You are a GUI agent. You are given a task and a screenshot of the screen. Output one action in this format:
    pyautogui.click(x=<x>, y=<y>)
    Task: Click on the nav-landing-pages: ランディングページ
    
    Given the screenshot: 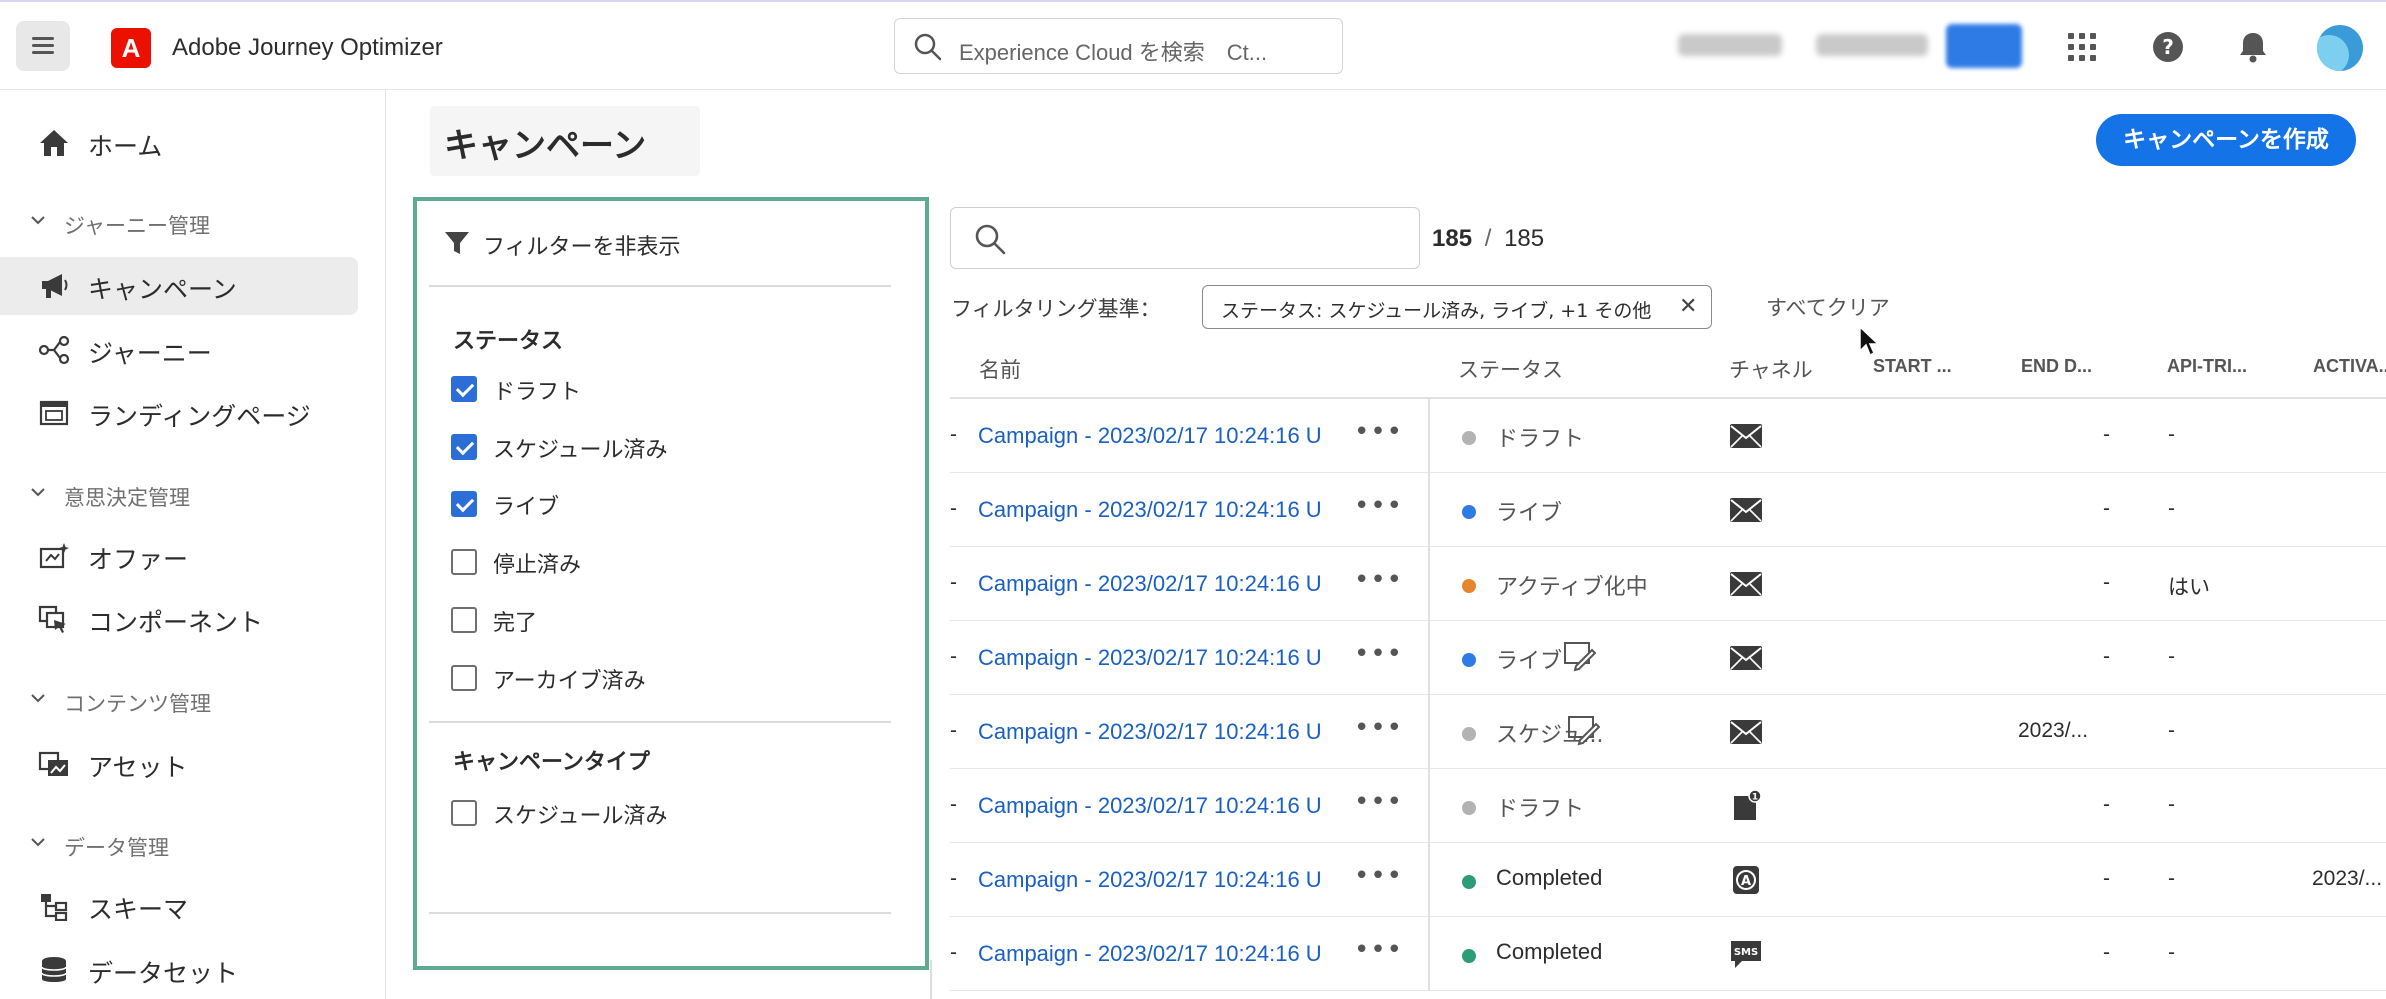 What is the action you would take?
    pyautogui.click(x=179, y=413)
    